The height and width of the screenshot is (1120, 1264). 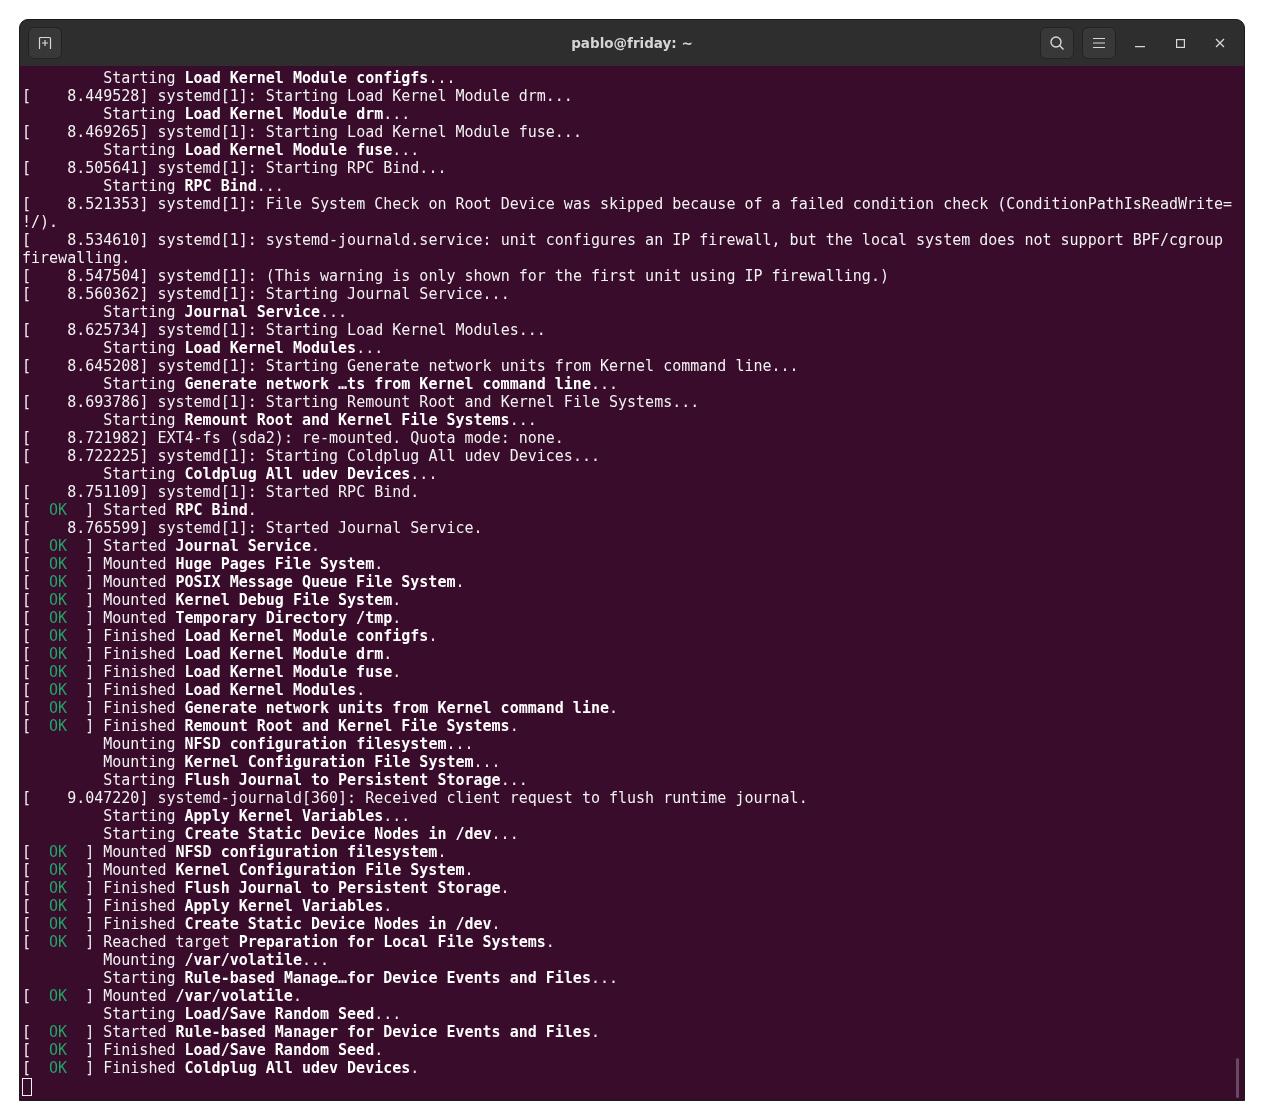 I want to click on log-line: [ OK ] Finished Load Kernel Modules., so click(x=194, y=690).